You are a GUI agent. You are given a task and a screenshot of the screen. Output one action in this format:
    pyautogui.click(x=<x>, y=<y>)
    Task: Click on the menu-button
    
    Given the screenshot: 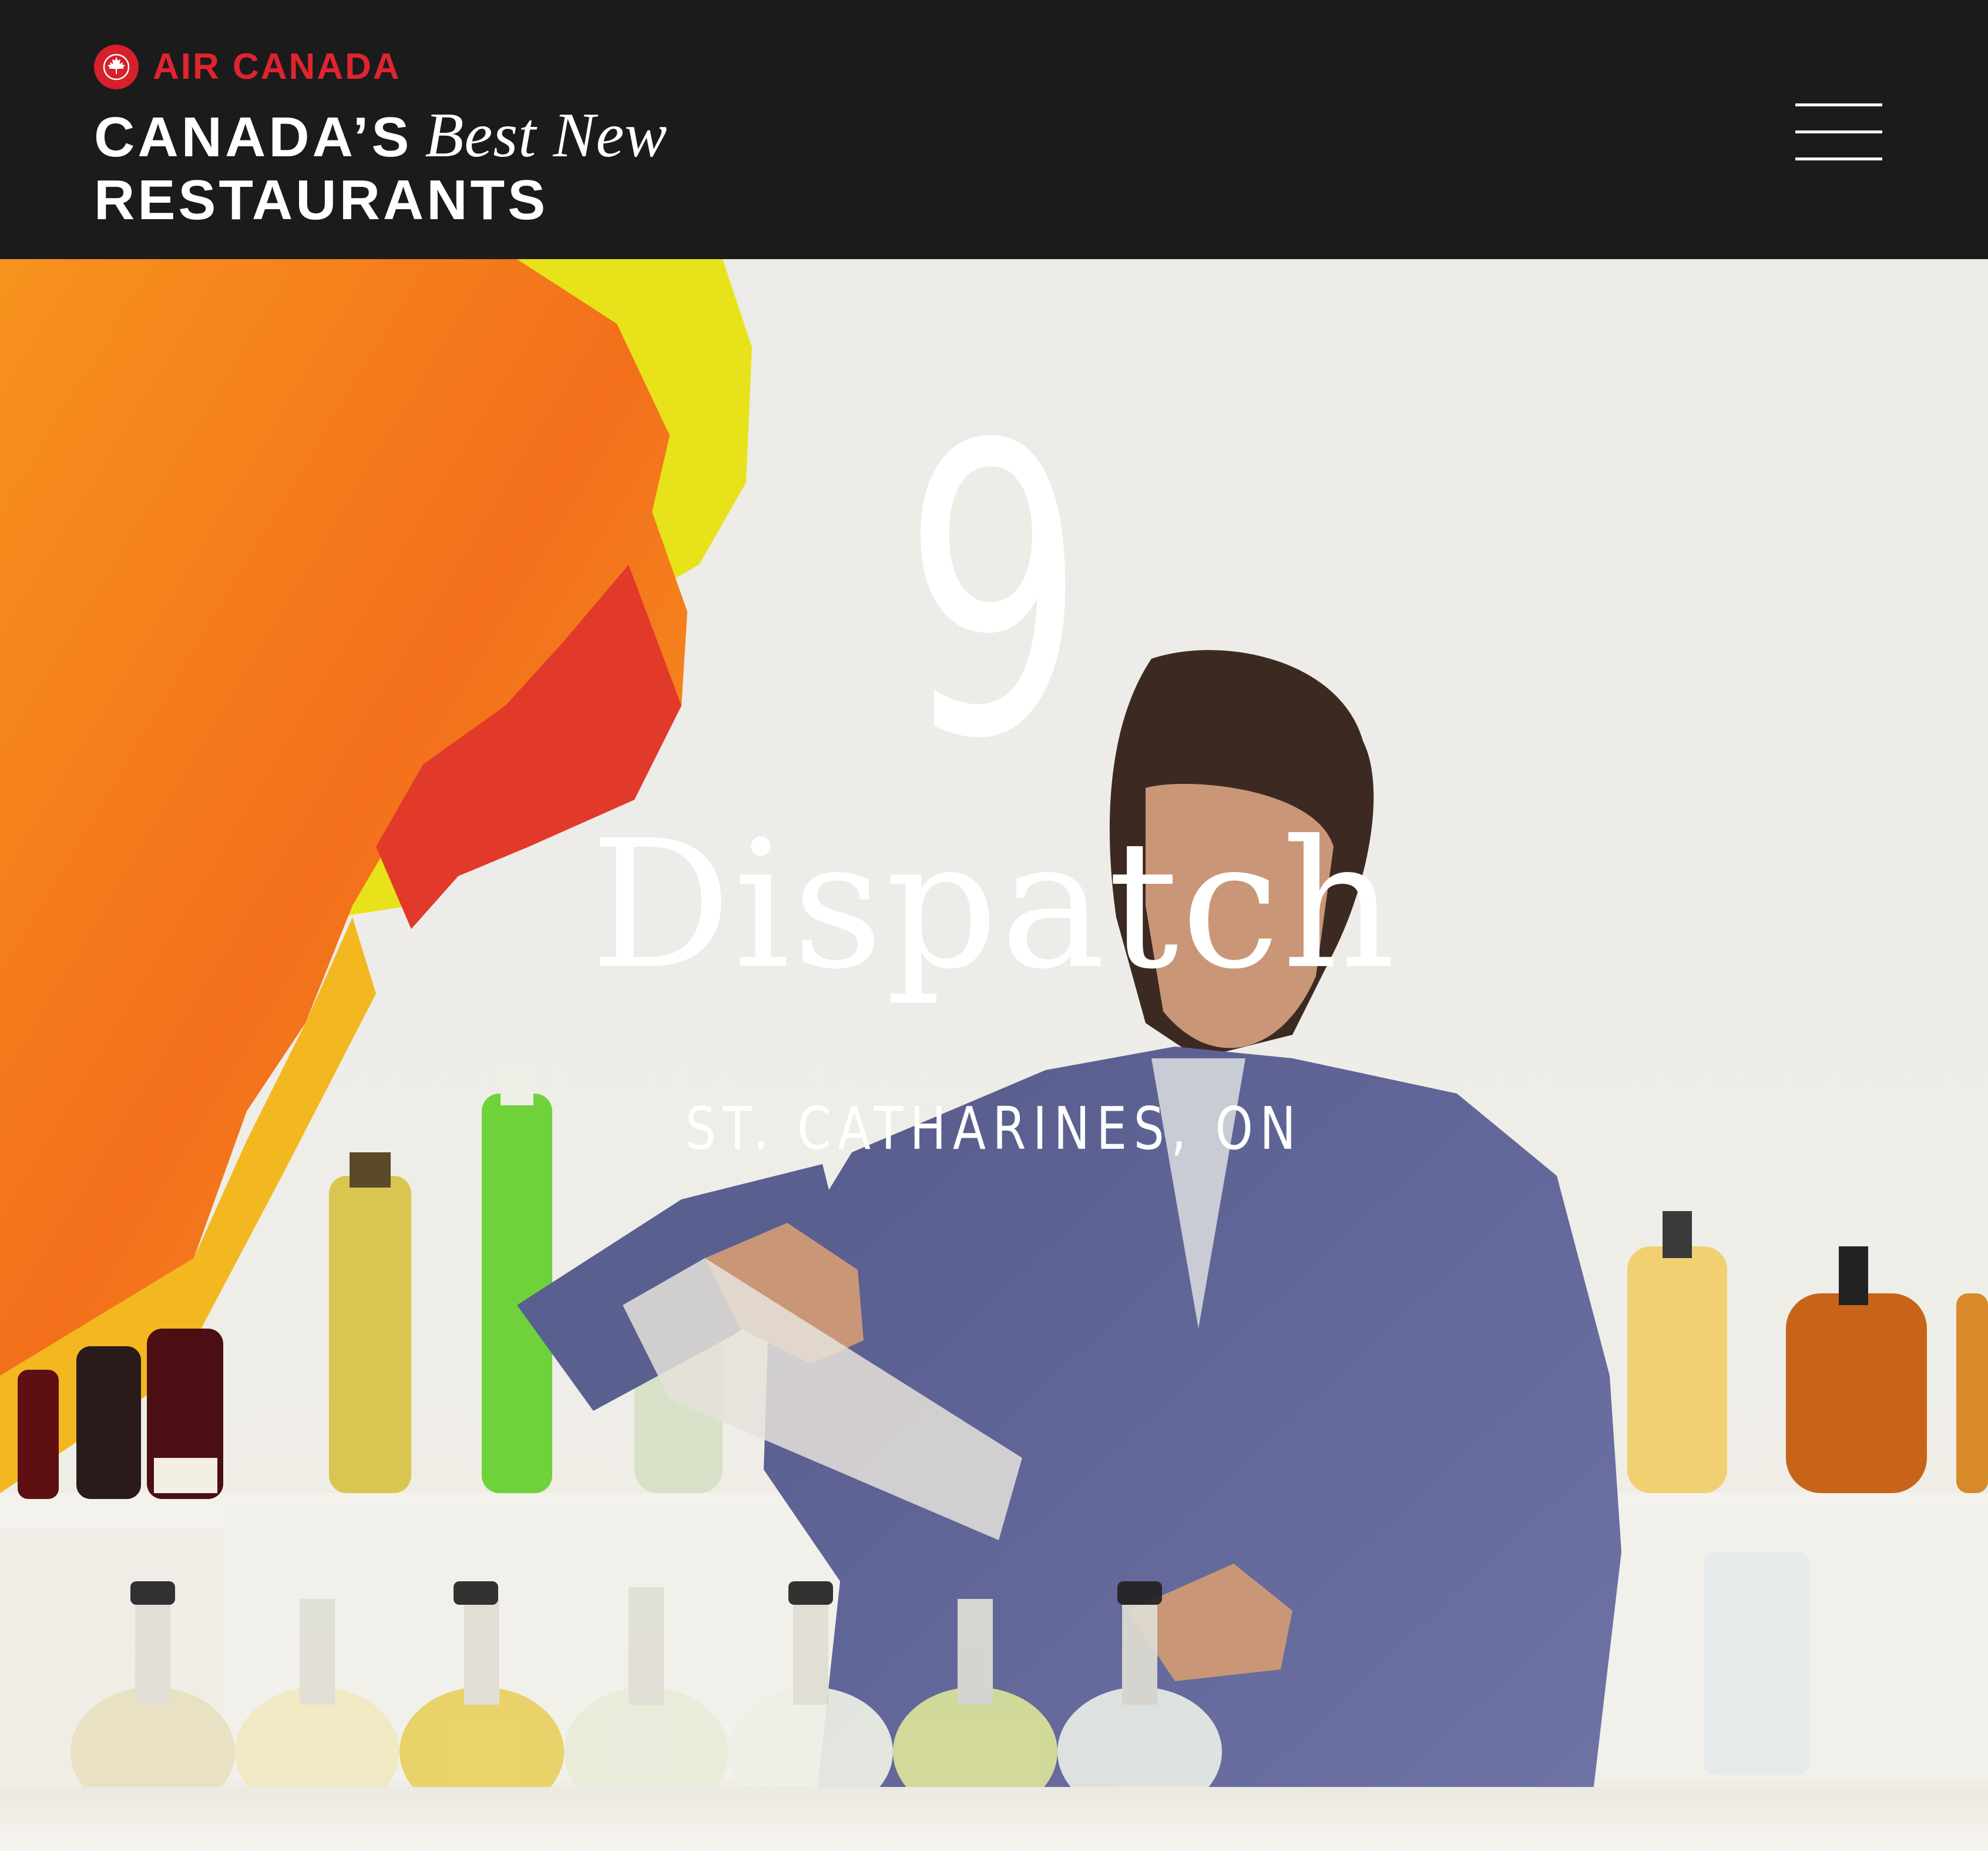 What is the action you would take?
    pyautogui.click(x=1839, y=132)
    